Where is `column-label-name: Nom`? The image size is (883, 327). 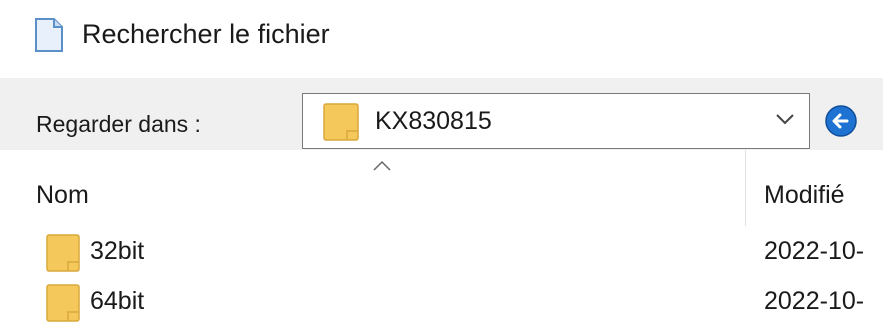 column-label-name: Nom is located at coordinates (62, 195).